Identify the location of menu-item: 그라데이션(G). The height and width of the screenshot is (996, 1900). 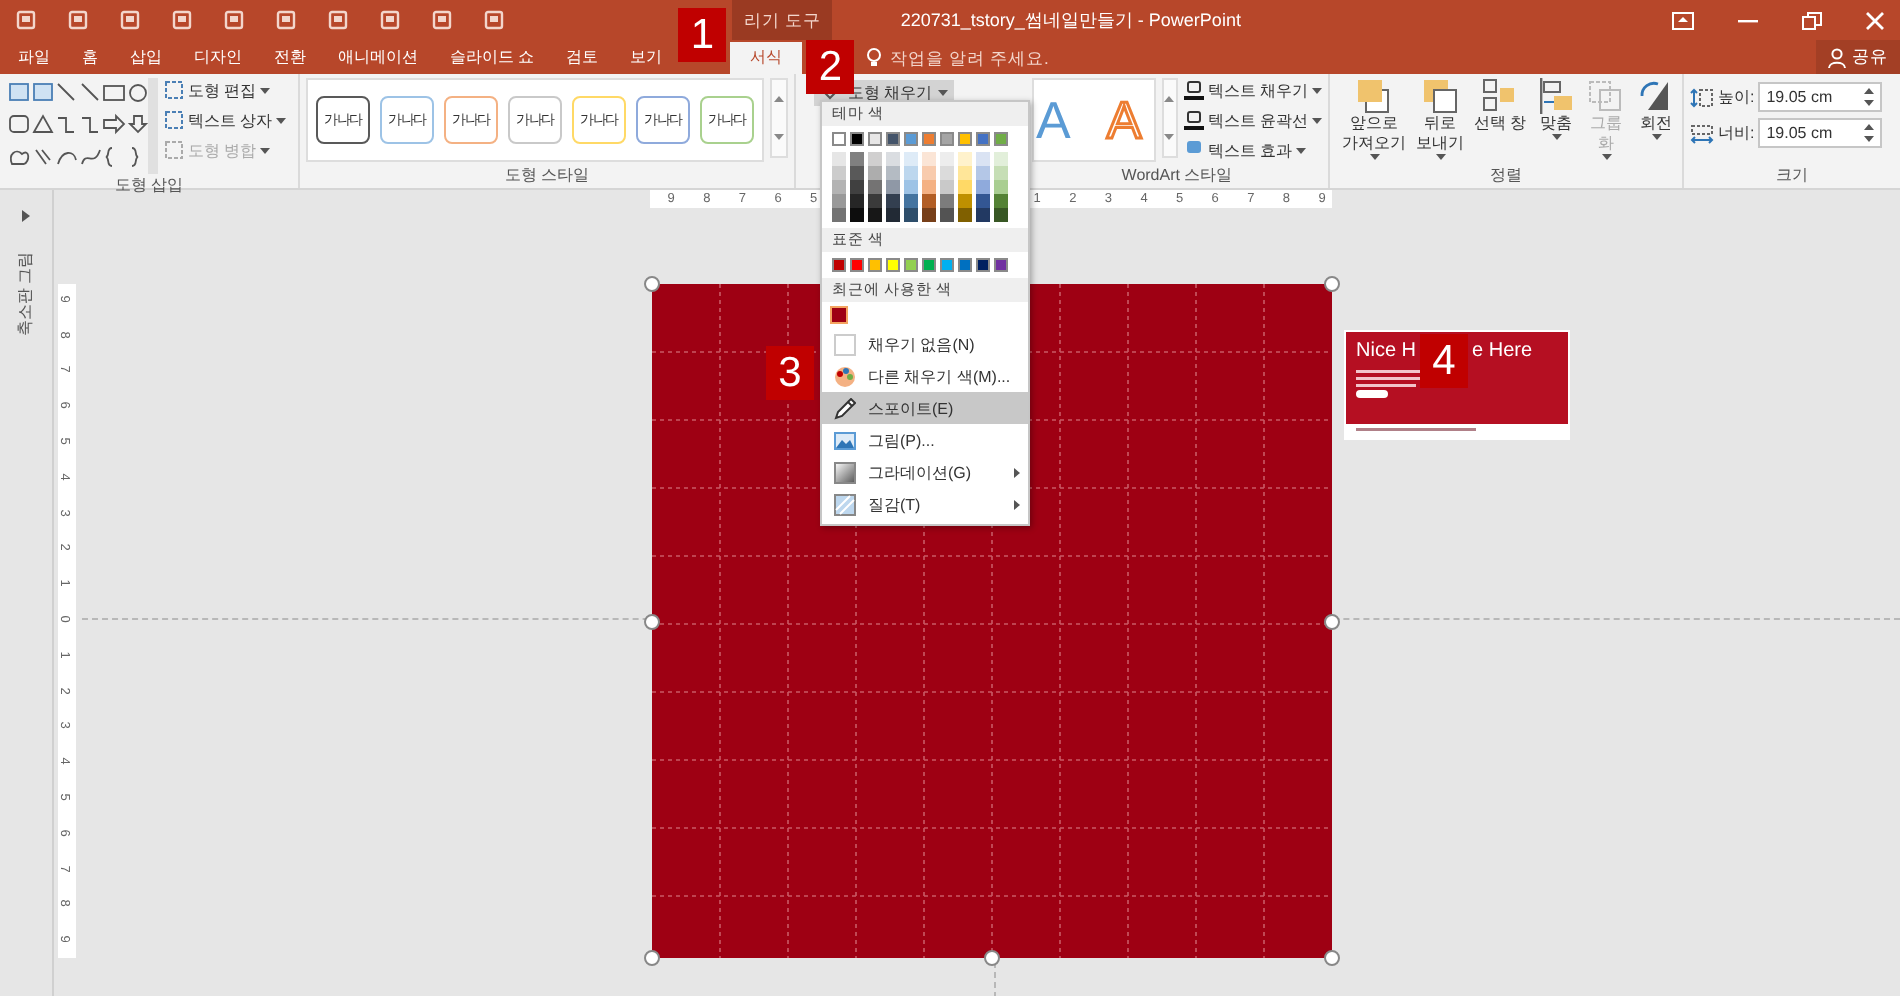
(925, 472).